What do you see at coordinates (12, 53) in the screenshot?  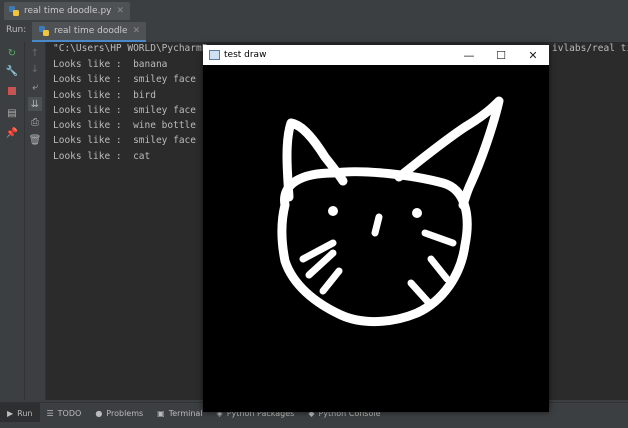 I see `rerun-icon: ↻` at bounding box center [12, 53].